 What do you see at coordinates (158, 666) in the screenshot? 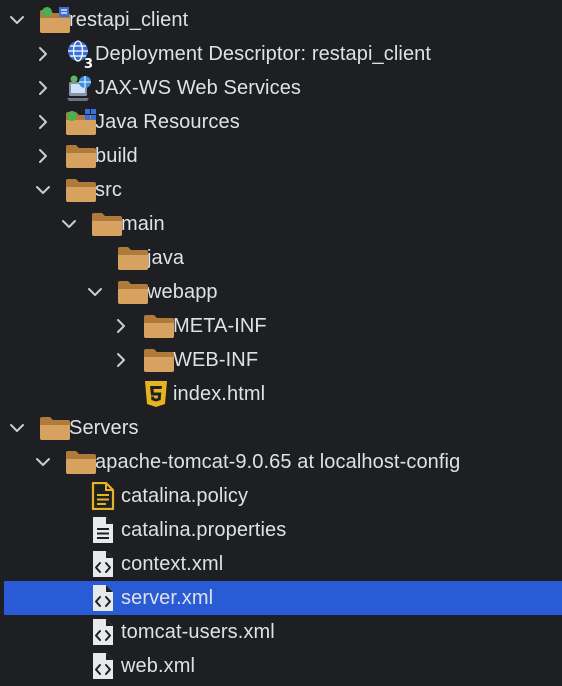
I see `tree-item-label: web.xml` at bounding box center [158, 666].